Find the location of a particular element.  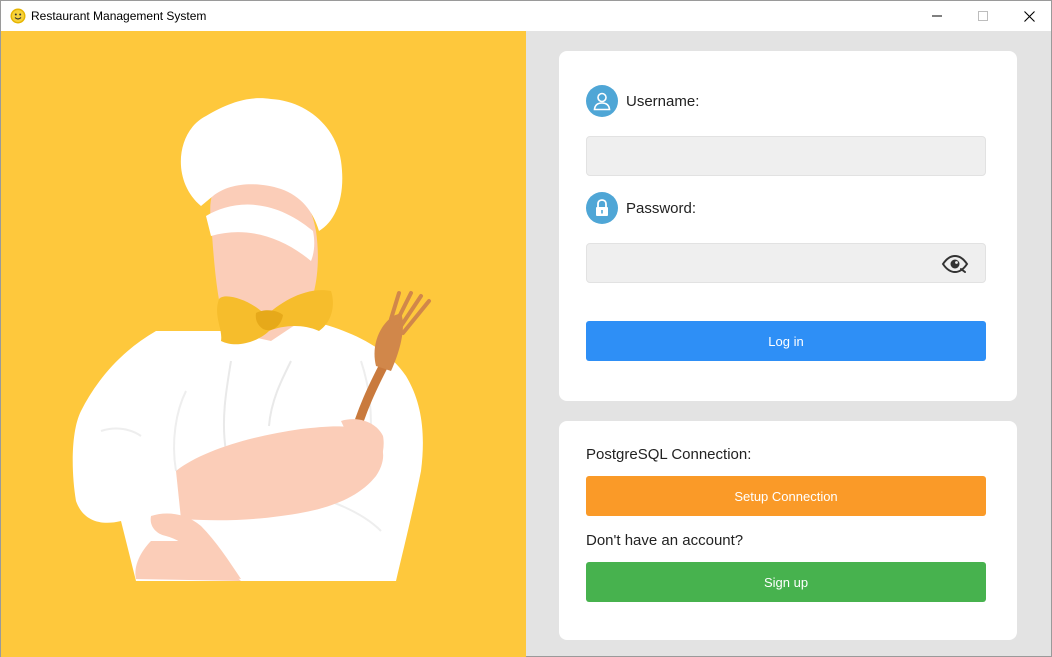

maximize-button is located at coordinates (983, 16).